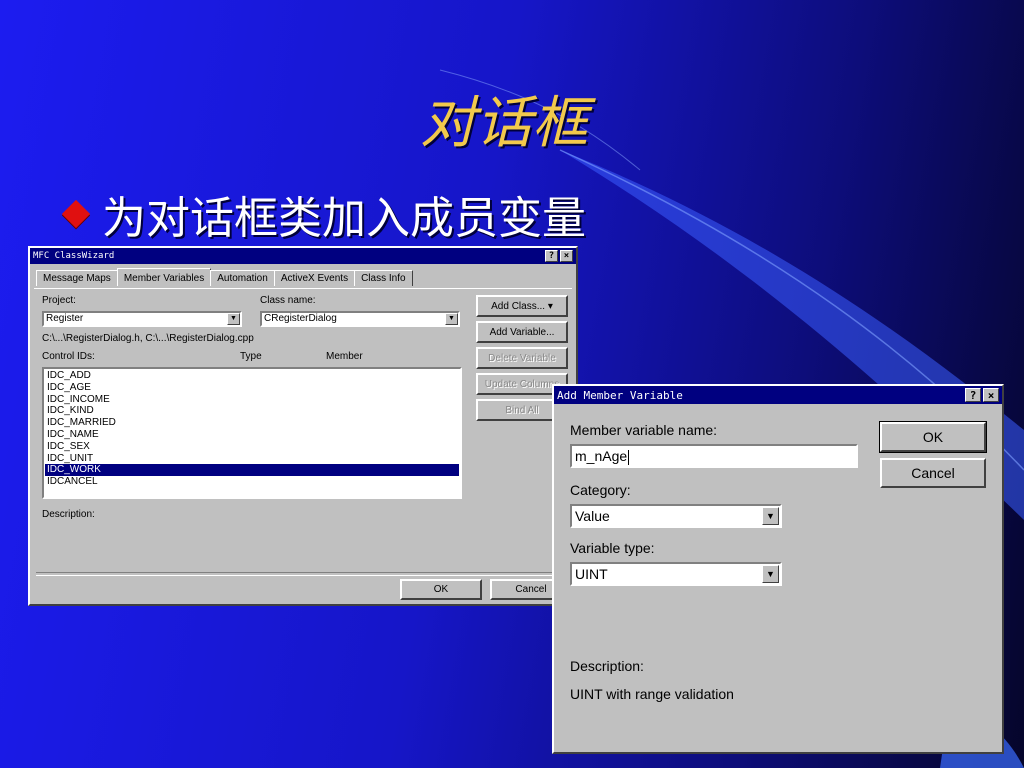 The height and width of the screenshot is (768, 1024). What do you see at coordinates (592, 516) in the screenshot?
I see `category-value: Value` at bounding box center [592, 516].